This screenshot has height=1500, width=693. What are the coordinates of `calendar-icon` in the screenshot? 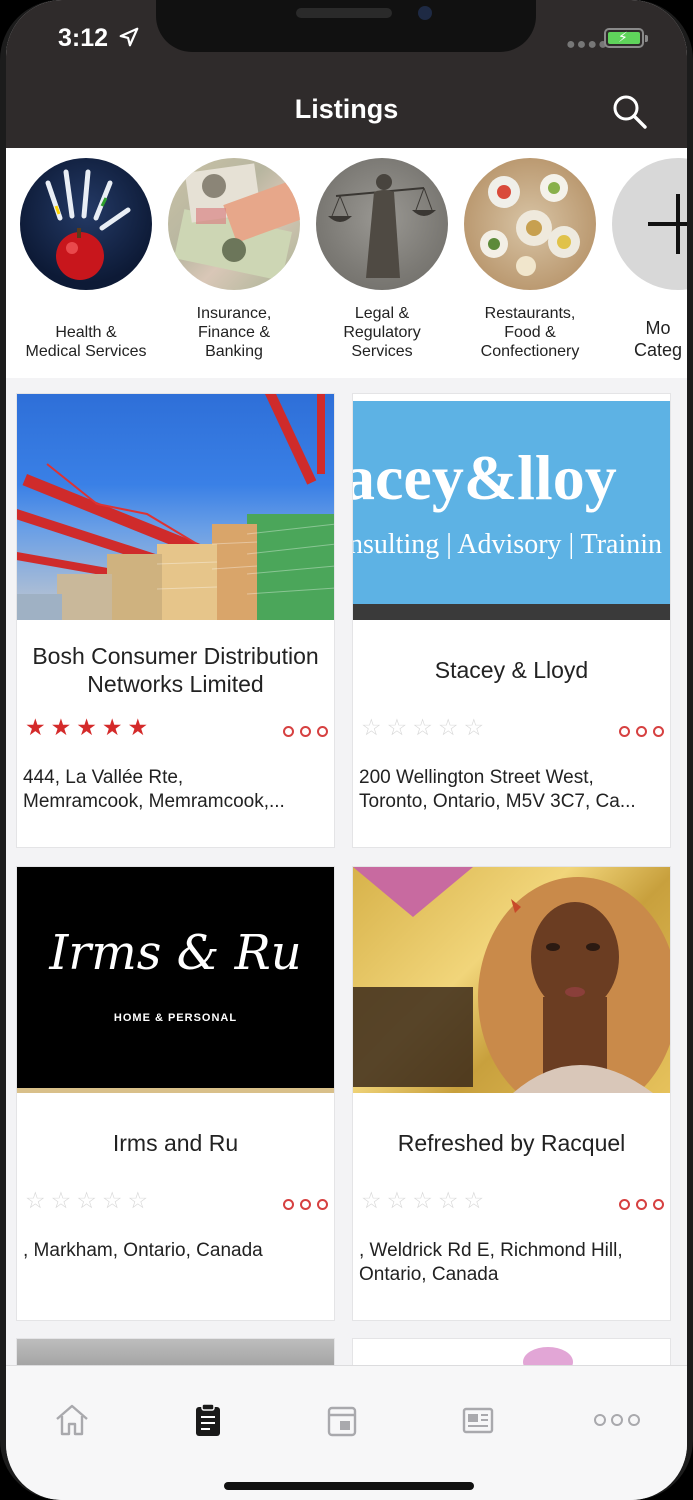 It's located at (342, 1420).